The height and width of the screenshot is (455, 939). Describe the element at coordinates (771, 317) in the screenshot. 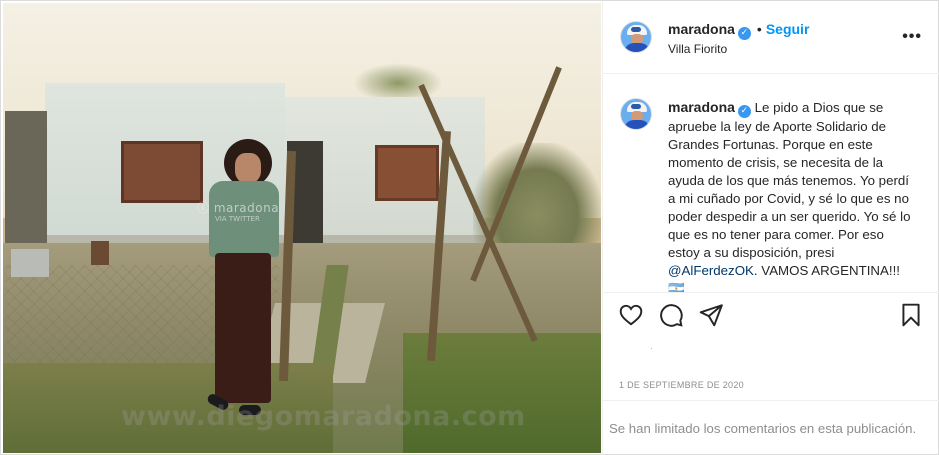

I see `action-bar` at that location.